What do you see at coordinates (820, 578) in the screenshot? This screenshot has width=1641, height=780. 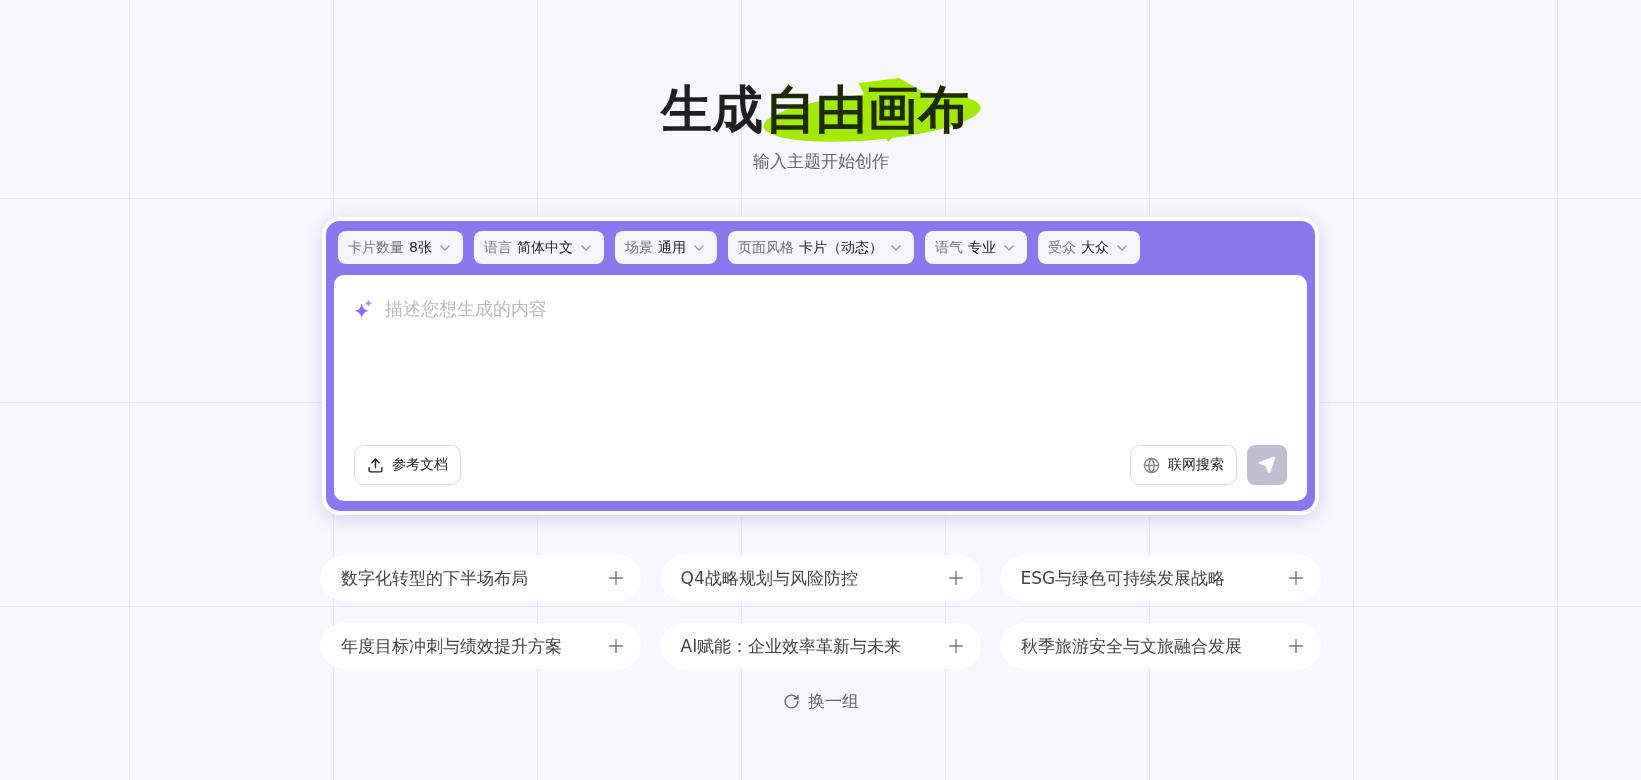 I see `suggestion-chip: Q4战略规划与风险防控` at bounding box center [820, 578].